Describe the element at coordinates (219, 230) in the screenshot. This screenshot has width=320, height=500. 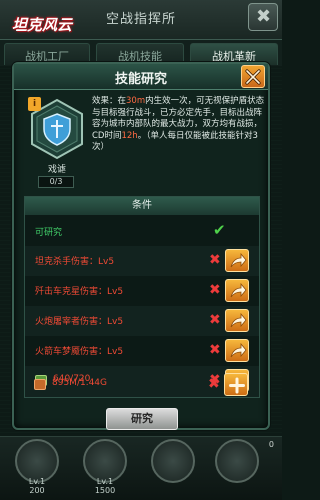
I see `check-icon: ✔` at that location.